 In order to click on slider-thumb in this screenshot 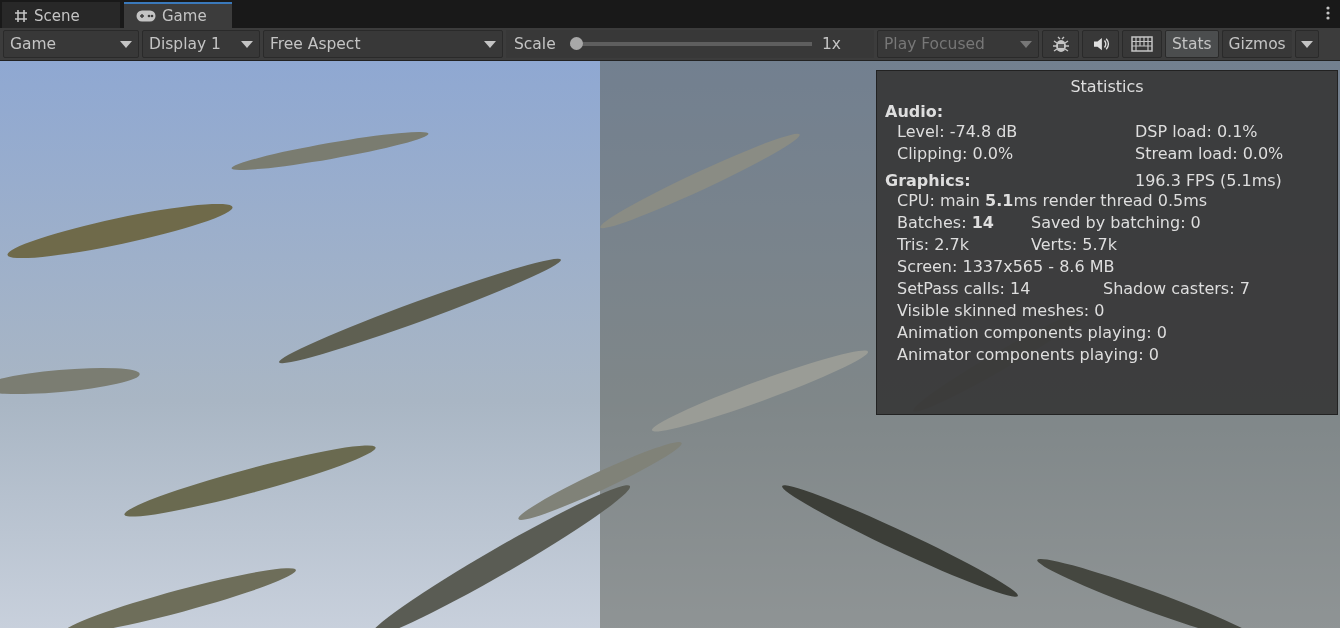, I will do `click(576, 43)`.